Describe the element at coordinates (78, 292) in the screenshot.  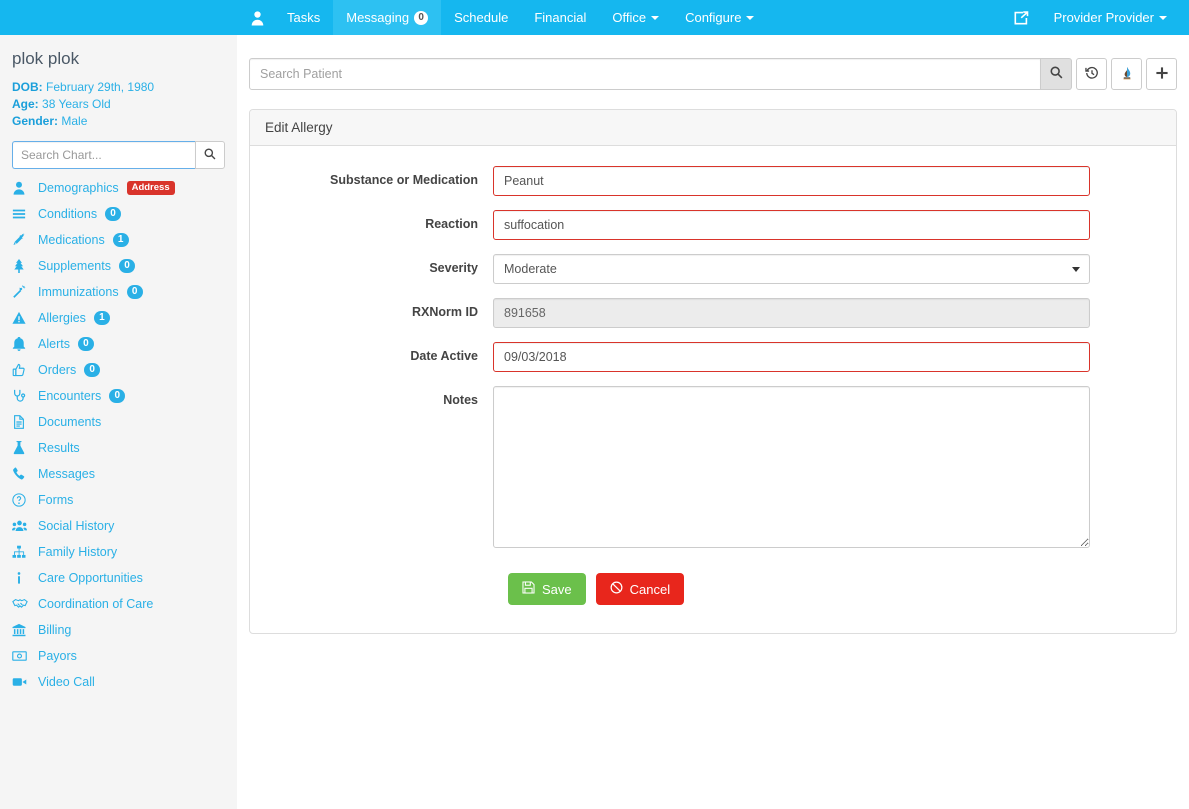
I see `sidebar-item-label: Immunizations` at that location.